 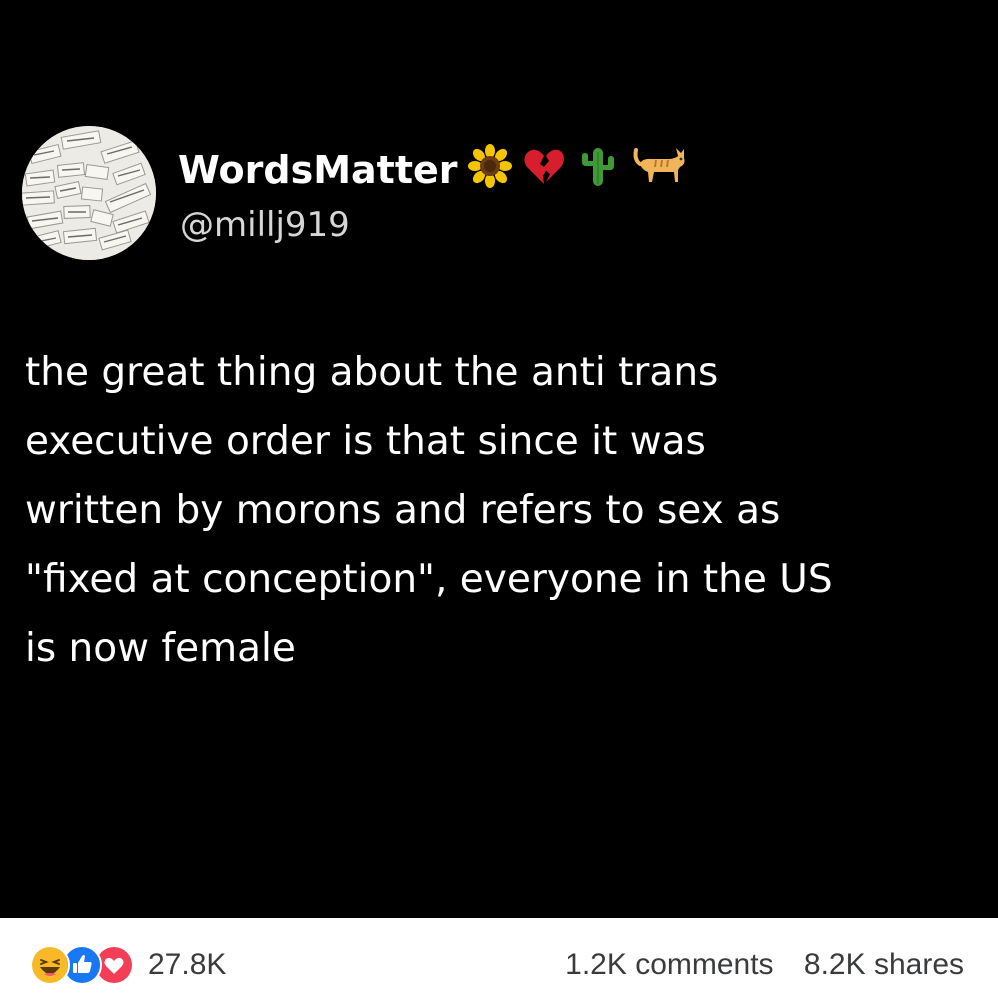 What do you see at coordinates (187, 965) in the screenshot?
I see `reaction-count: 27.8K` at bounding box center [187, 965].